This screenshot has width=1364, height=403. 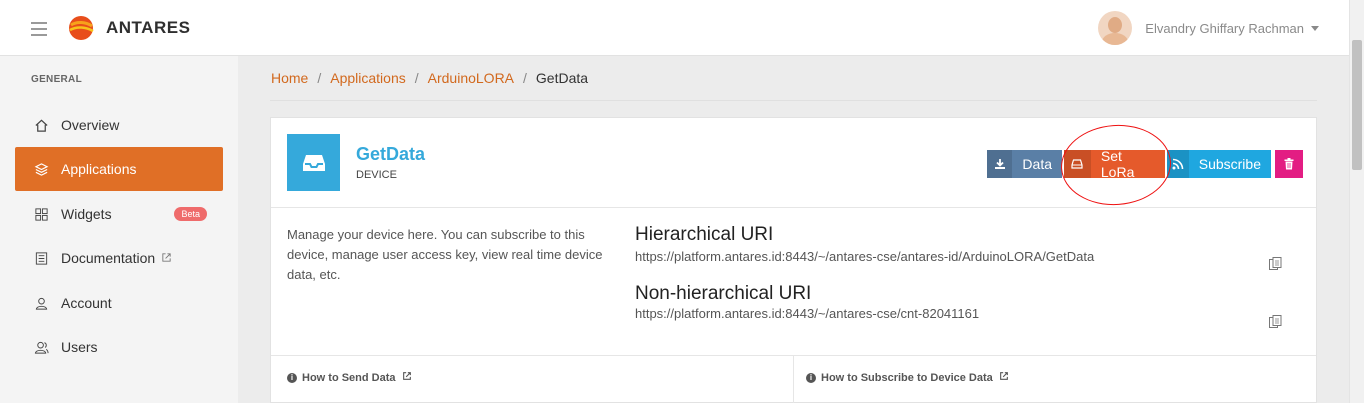 What do you see at coordinates (79, 347) in the screenshot?
I see `sidebar-item-label: Users` at bounding box center [79, 347].